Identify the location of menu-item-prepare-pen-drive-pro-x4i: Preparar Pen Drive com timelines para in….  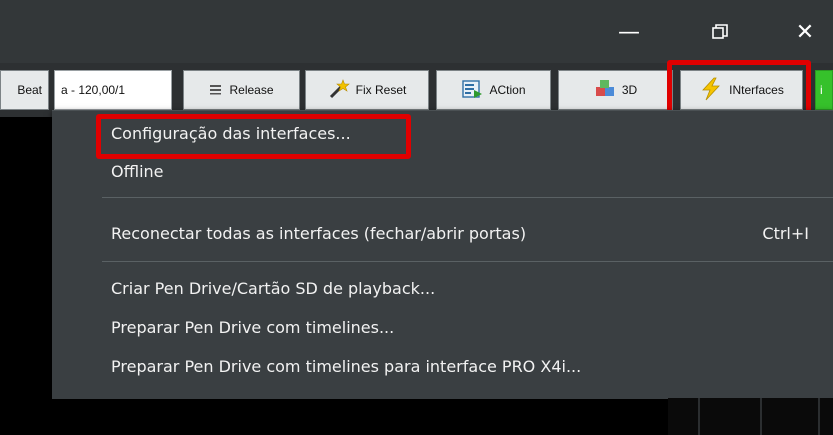
(442, 366).